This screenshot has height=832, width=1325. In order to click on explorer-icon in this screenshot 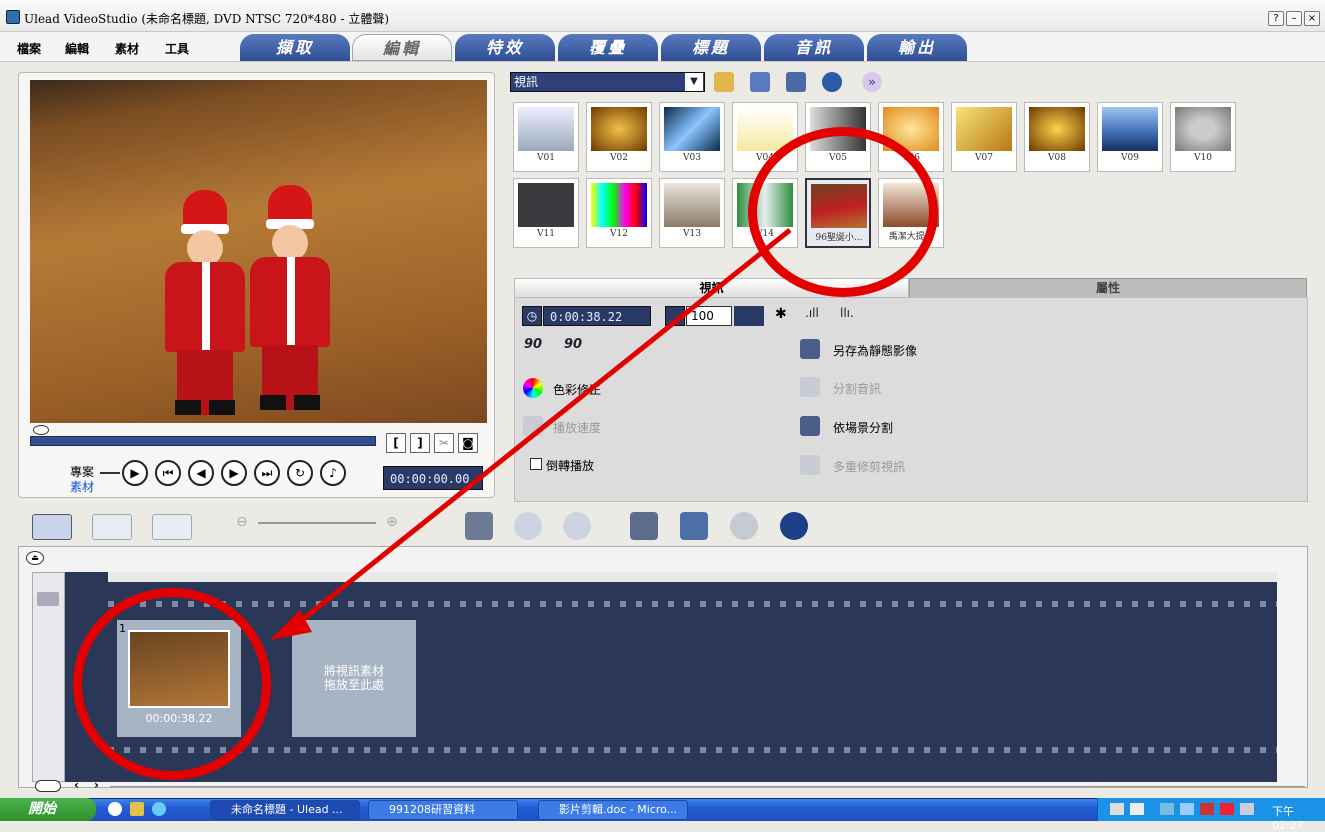, I will do `click(137, 809)`.